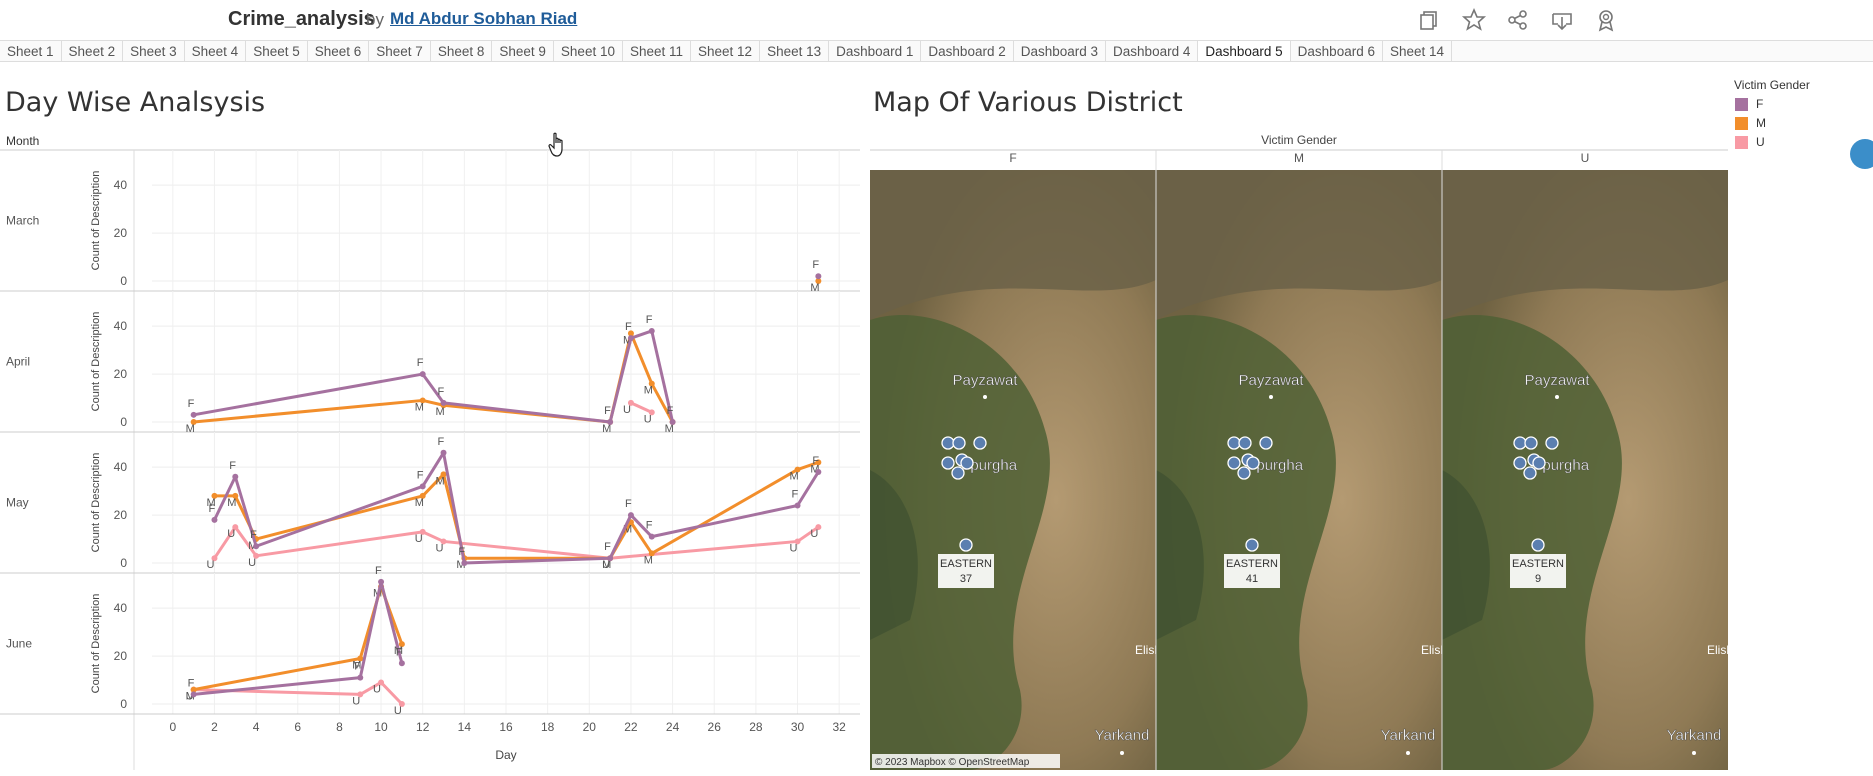  Describe the element at coordinates (1772, 104) in the screenshot. I see `legend-item-f: F` at that location.